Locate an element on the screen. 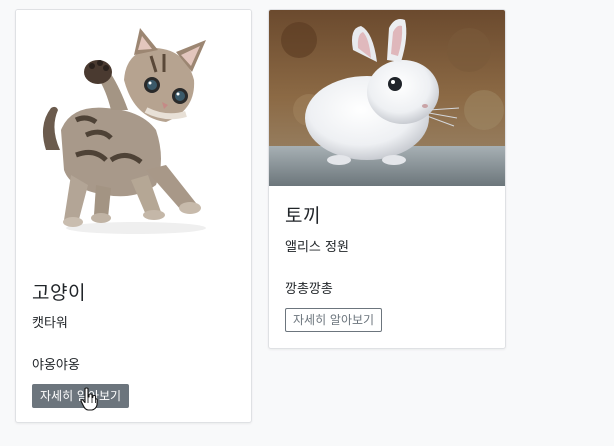  card-text: 야옹야옹 is located at coordinates (56, 365).